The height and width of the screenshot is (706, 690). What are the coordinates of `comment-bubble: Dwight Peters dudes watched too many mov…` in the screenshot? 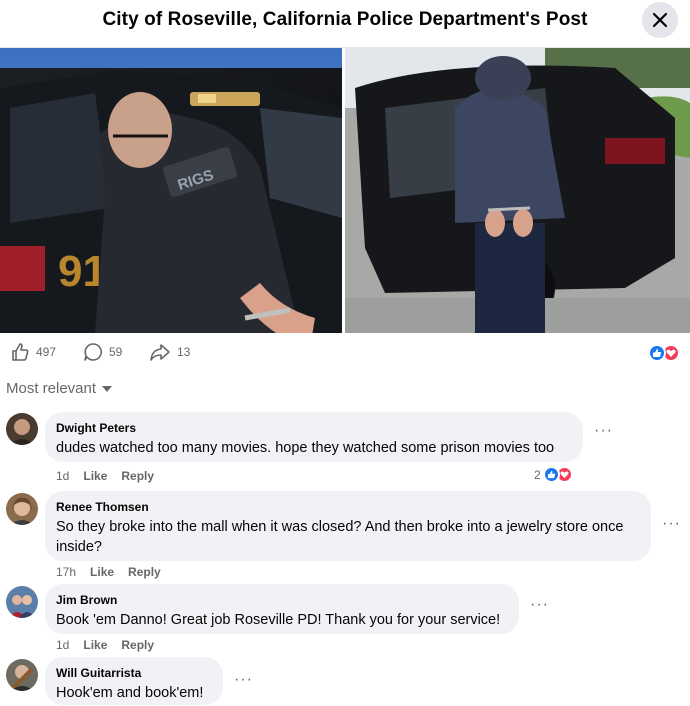 It's located at (314, 437).